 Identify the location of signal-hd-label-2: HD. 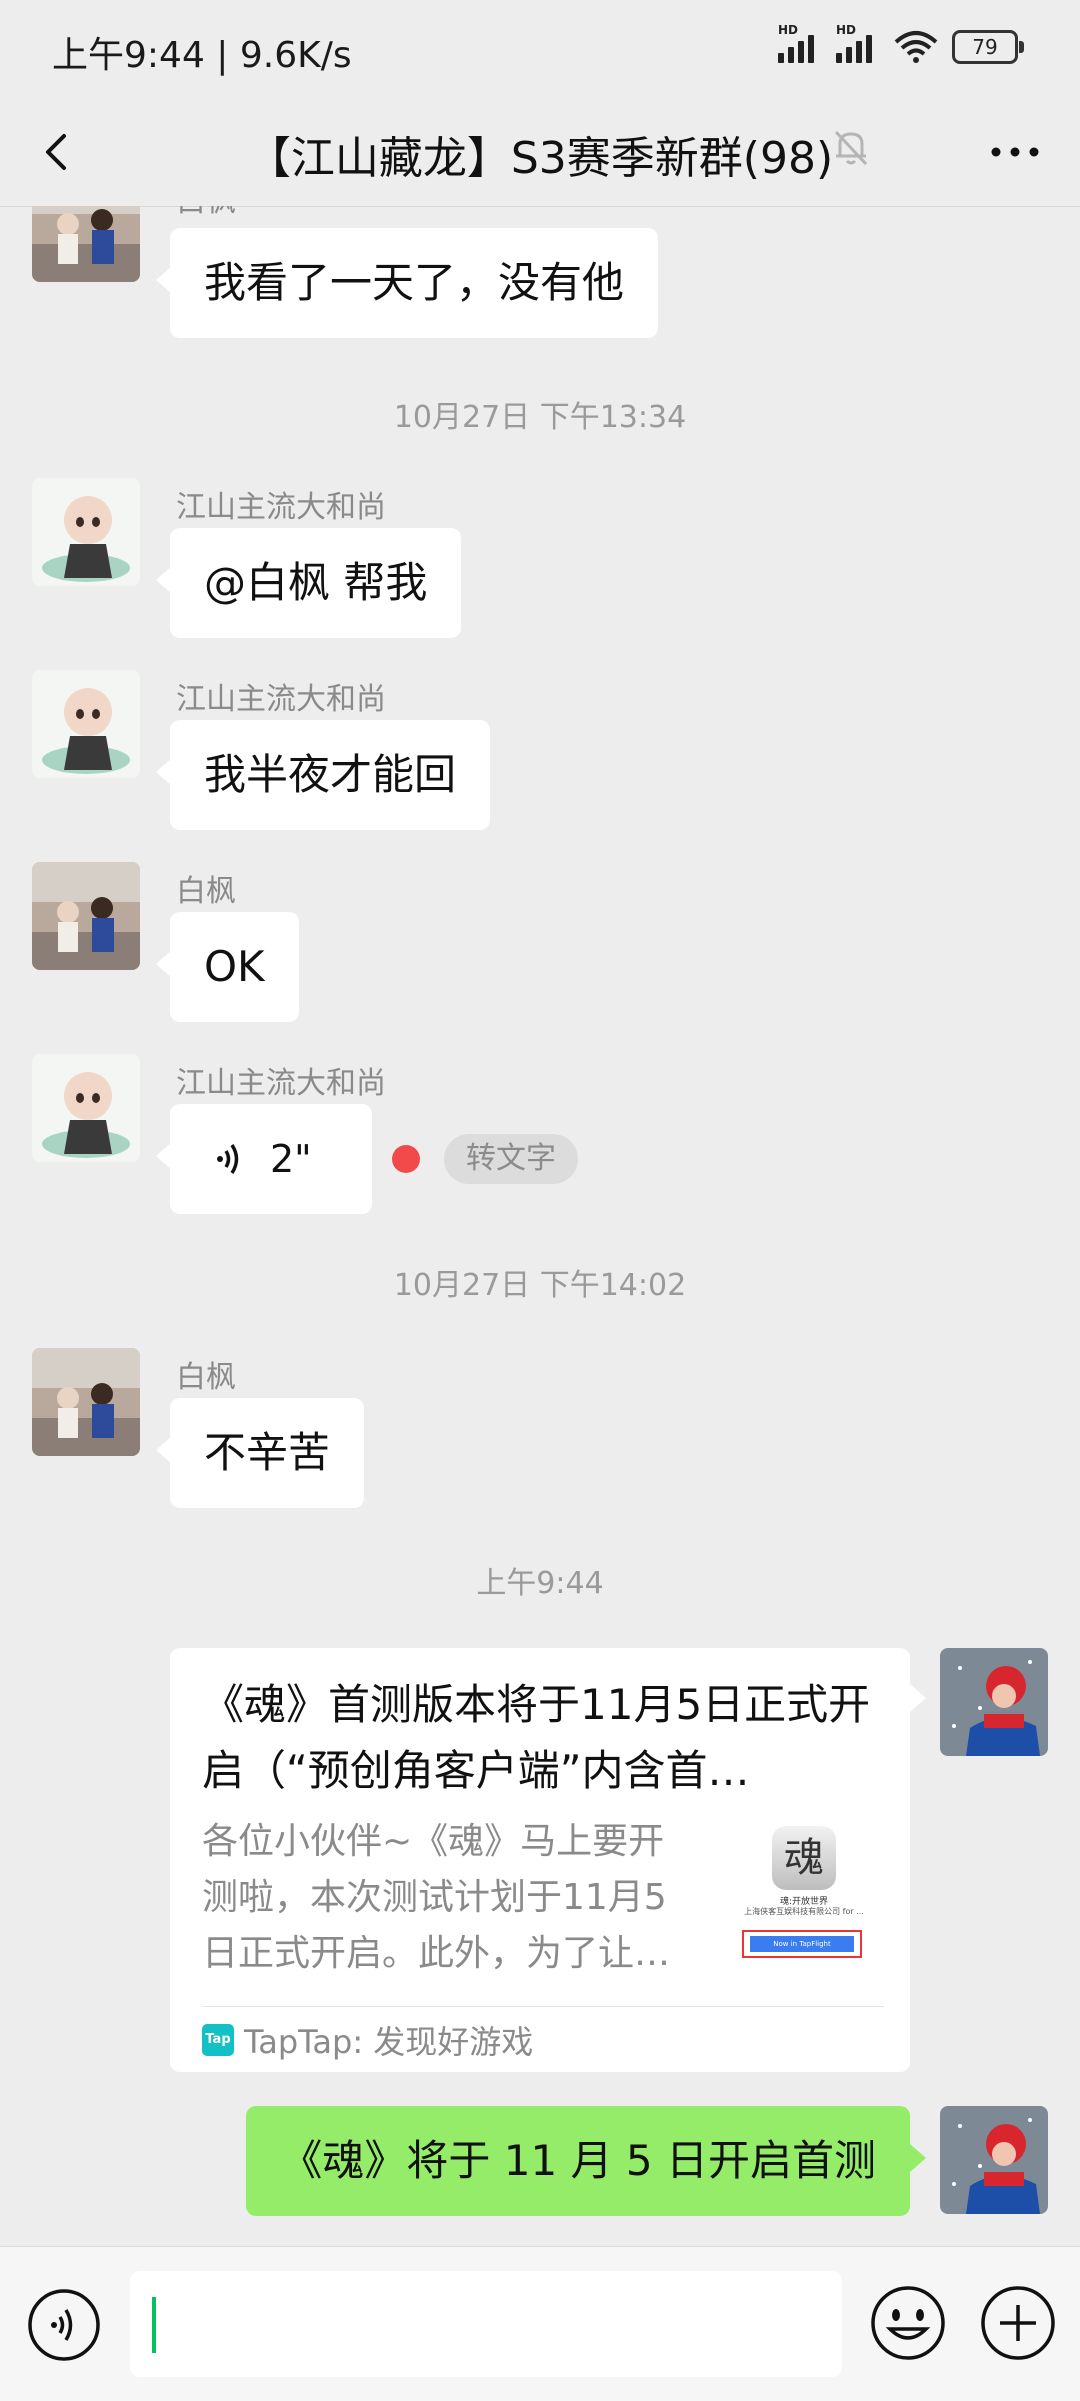
(846, 30).